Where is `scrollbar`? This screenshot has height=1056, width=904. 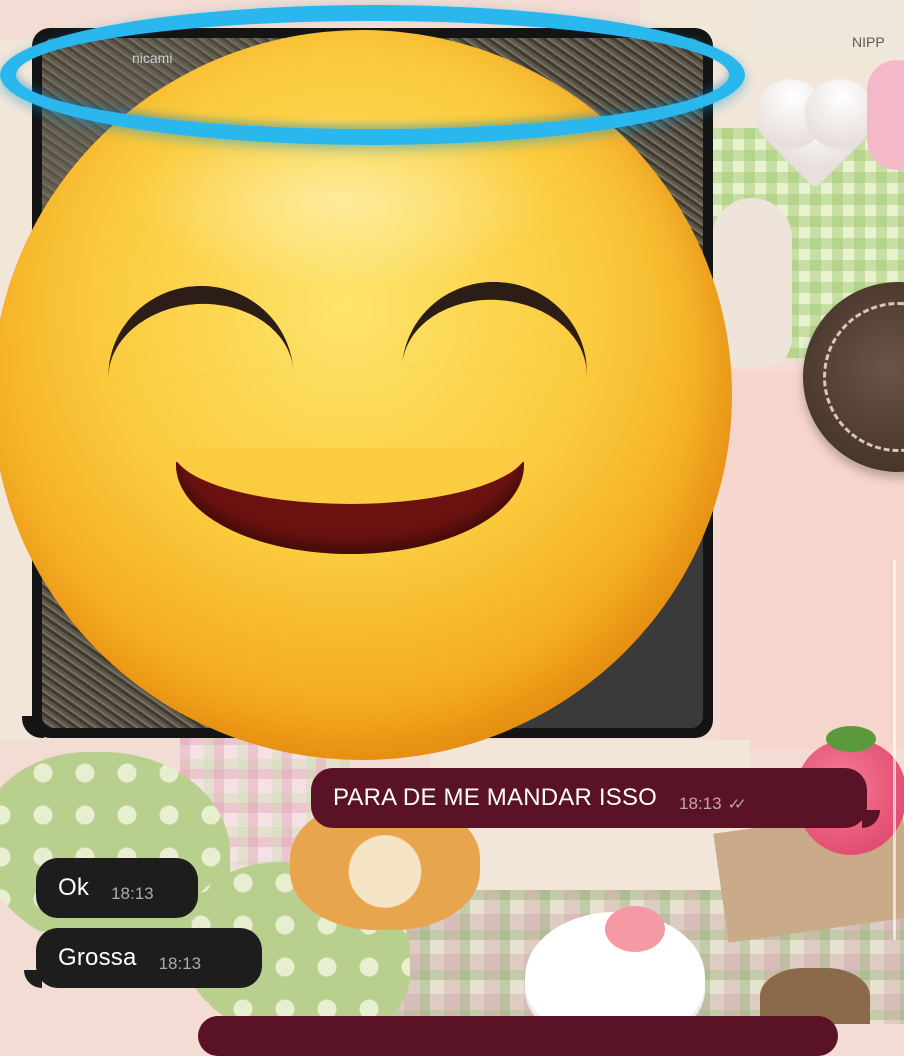
scrollbar is located at coordinates (894, 750).